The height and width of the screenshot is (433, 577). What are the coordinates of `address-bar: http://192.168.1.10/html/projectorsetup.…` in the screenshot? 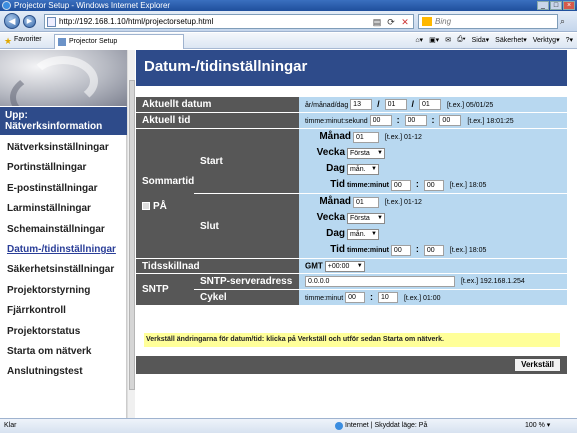 It's located at (229, 21).